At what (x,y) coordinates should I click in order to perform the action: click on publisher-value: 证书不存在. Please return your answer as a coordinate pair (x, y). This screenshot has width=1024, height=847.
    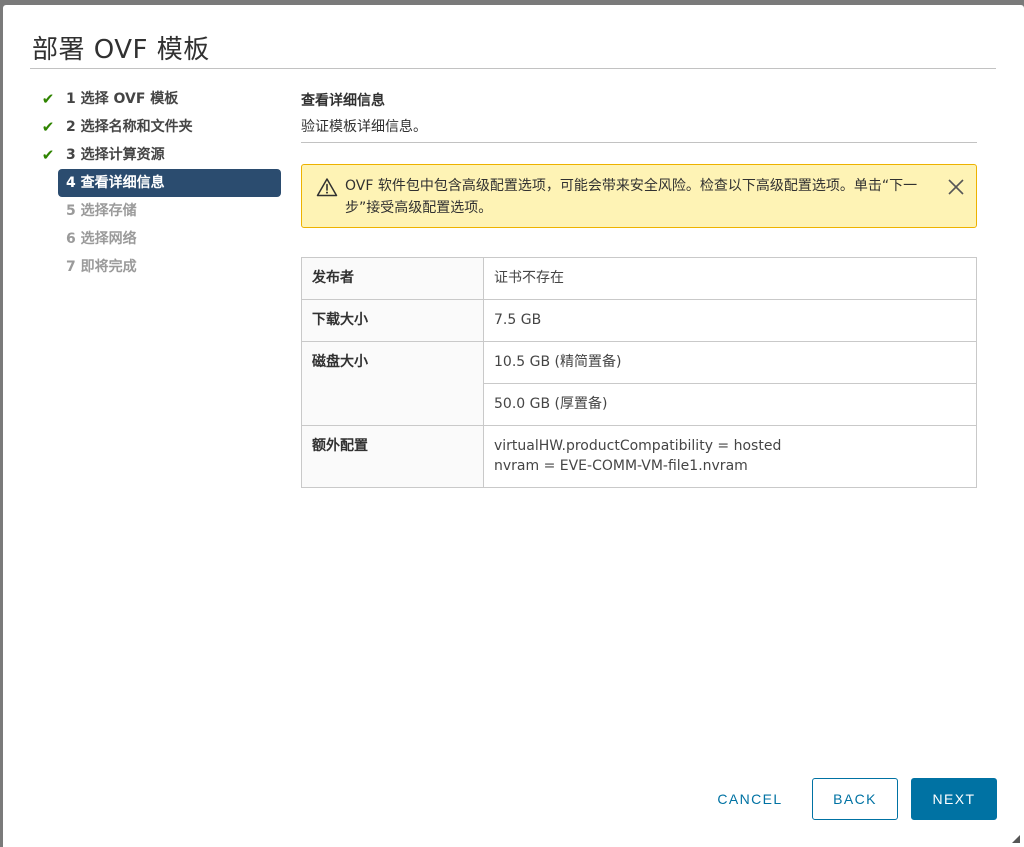
    Looking at the image, I should click on (730, 278).